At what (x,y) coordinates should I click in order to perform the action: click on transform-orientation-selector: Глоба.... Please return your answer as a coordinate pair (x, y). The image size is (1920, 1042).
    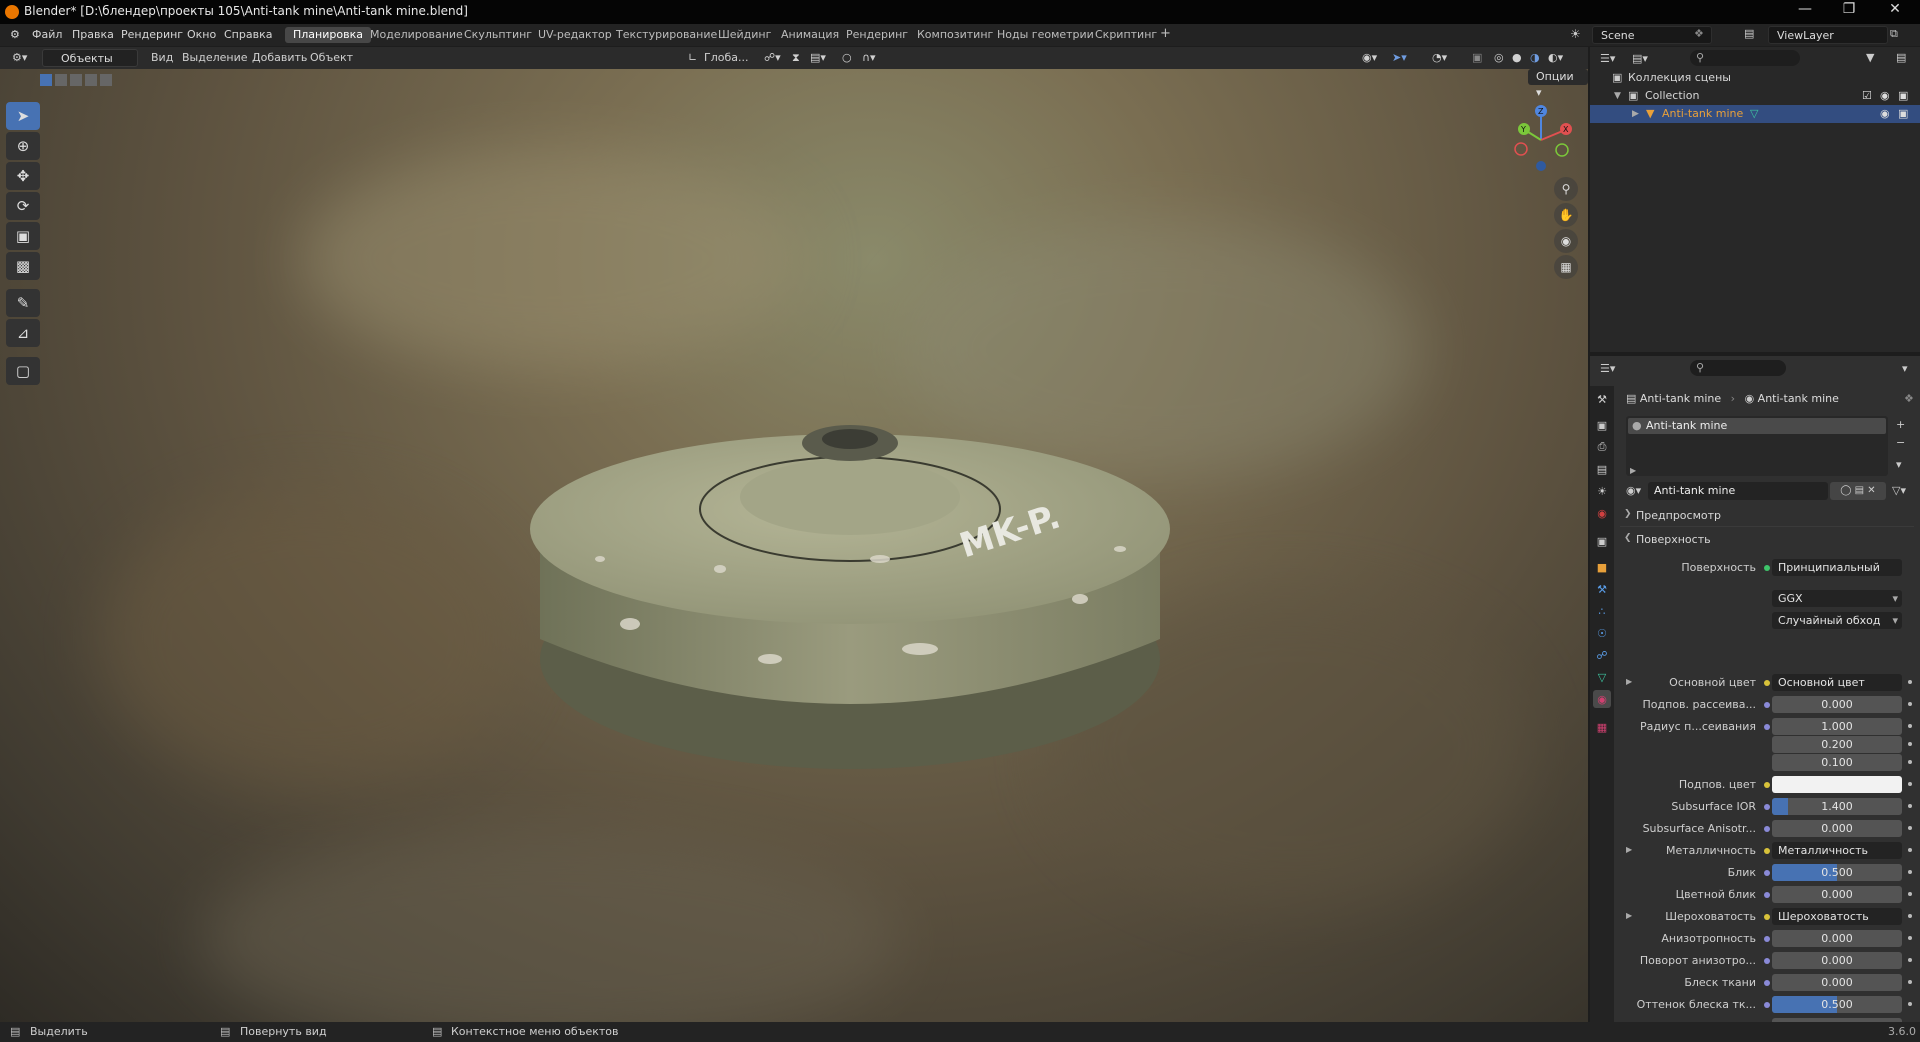
    Looking at the image, I should click on (726, 58).